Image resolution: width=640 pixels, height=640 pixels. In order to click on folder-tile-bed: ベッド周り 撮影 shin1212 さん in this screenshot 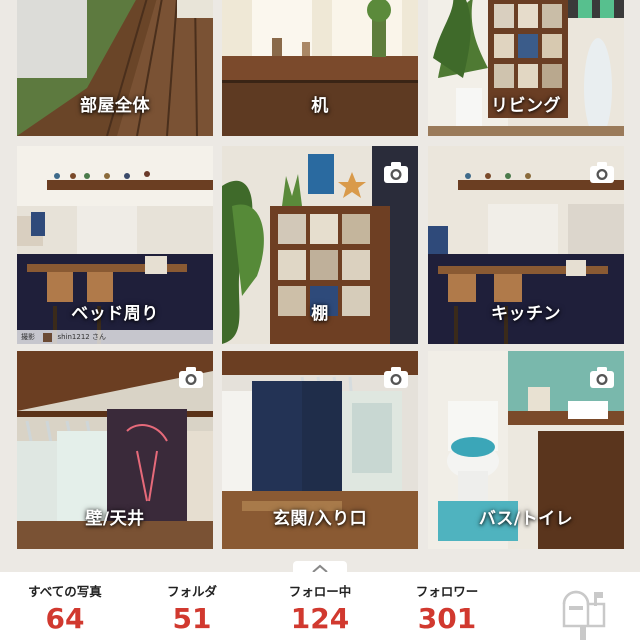, I will do `click(115, 245)`.